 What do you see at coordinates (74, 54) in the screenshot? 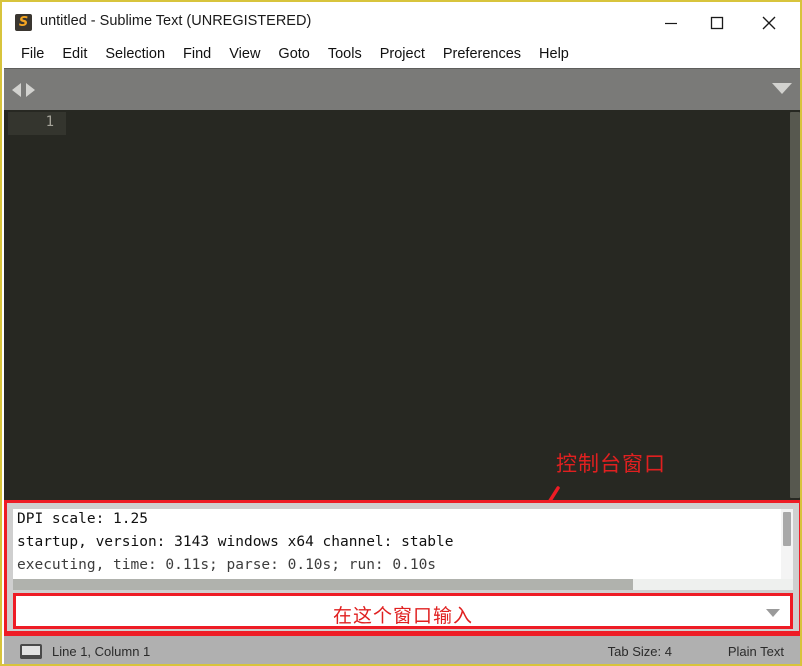
I see `menu-item-edit: Edit` at bounding box center [74, 54].